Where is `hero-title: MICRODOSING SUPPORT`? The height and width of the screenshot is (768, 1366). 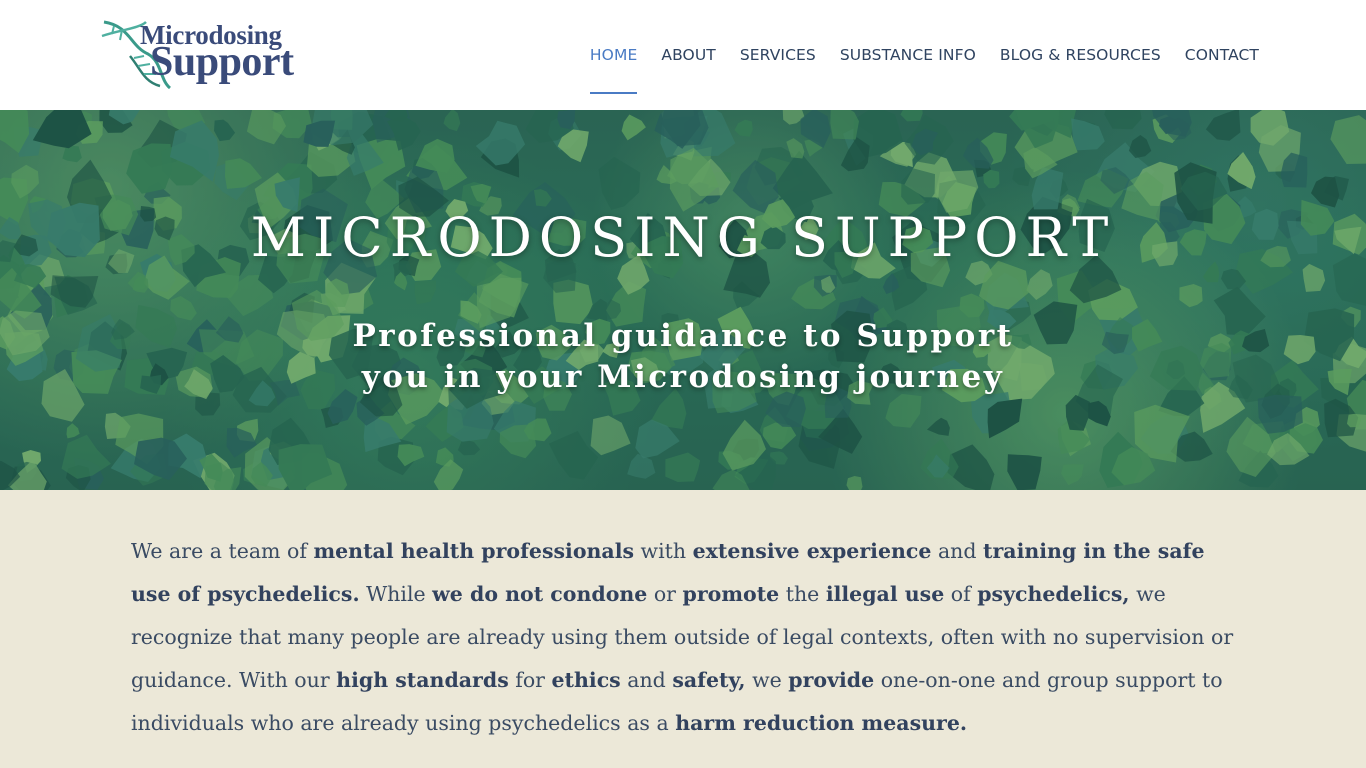 hero-title: MICRODOSING SUPPORT is located at coordinates (683, 237).